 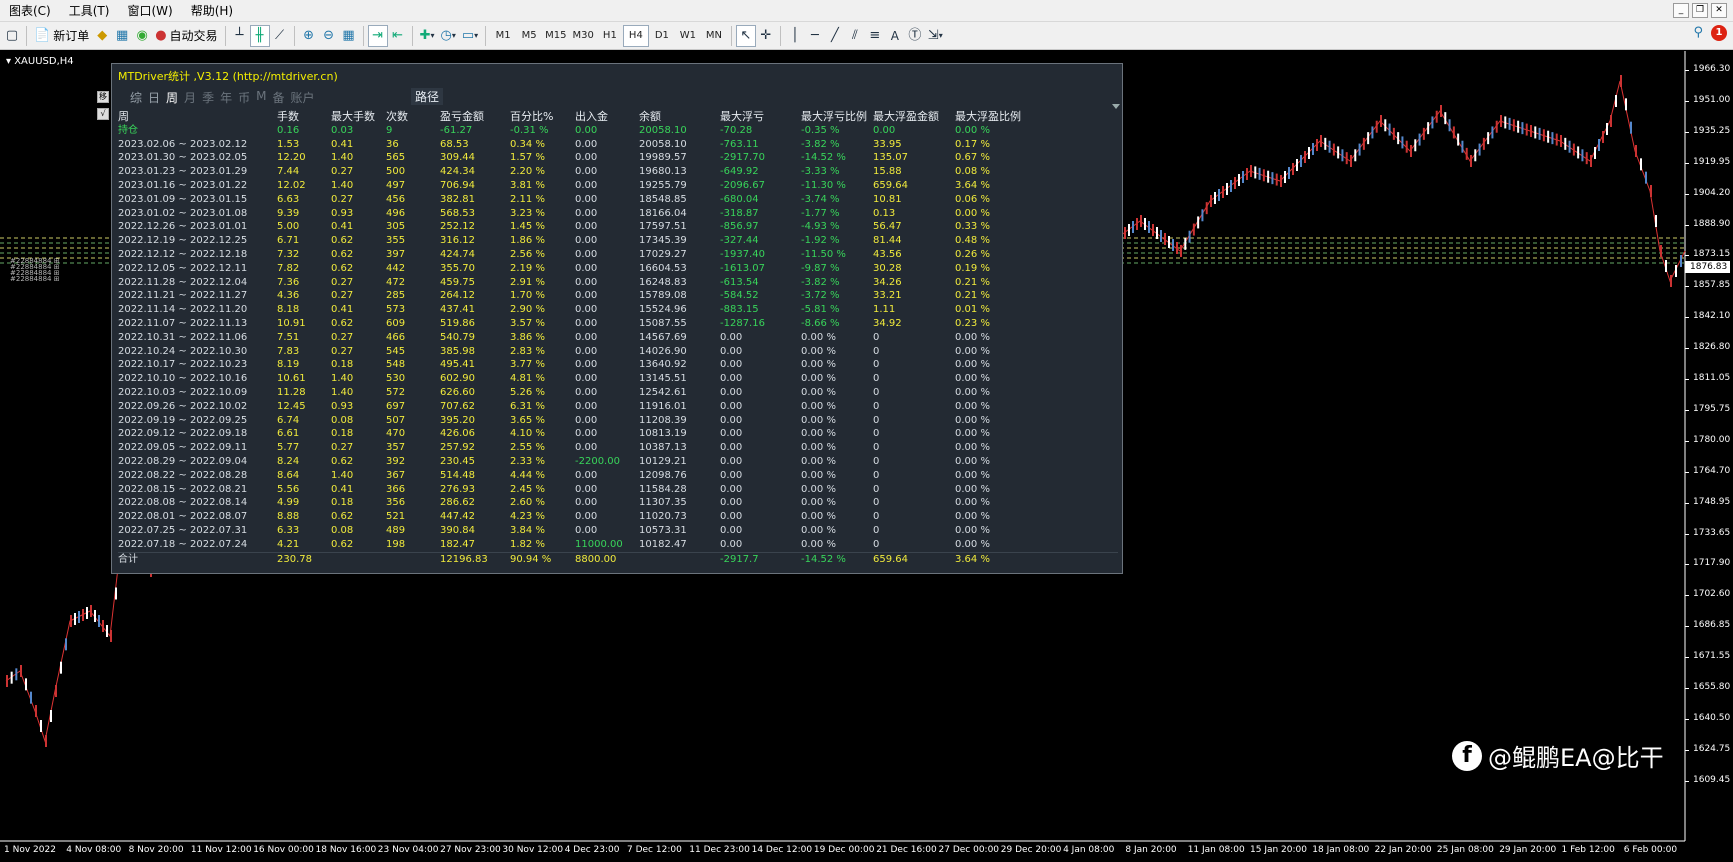 What do you see at coordinates (154, 97) in the screenshot?
I see `tab-1: 日` at bounding box center [154, 97].